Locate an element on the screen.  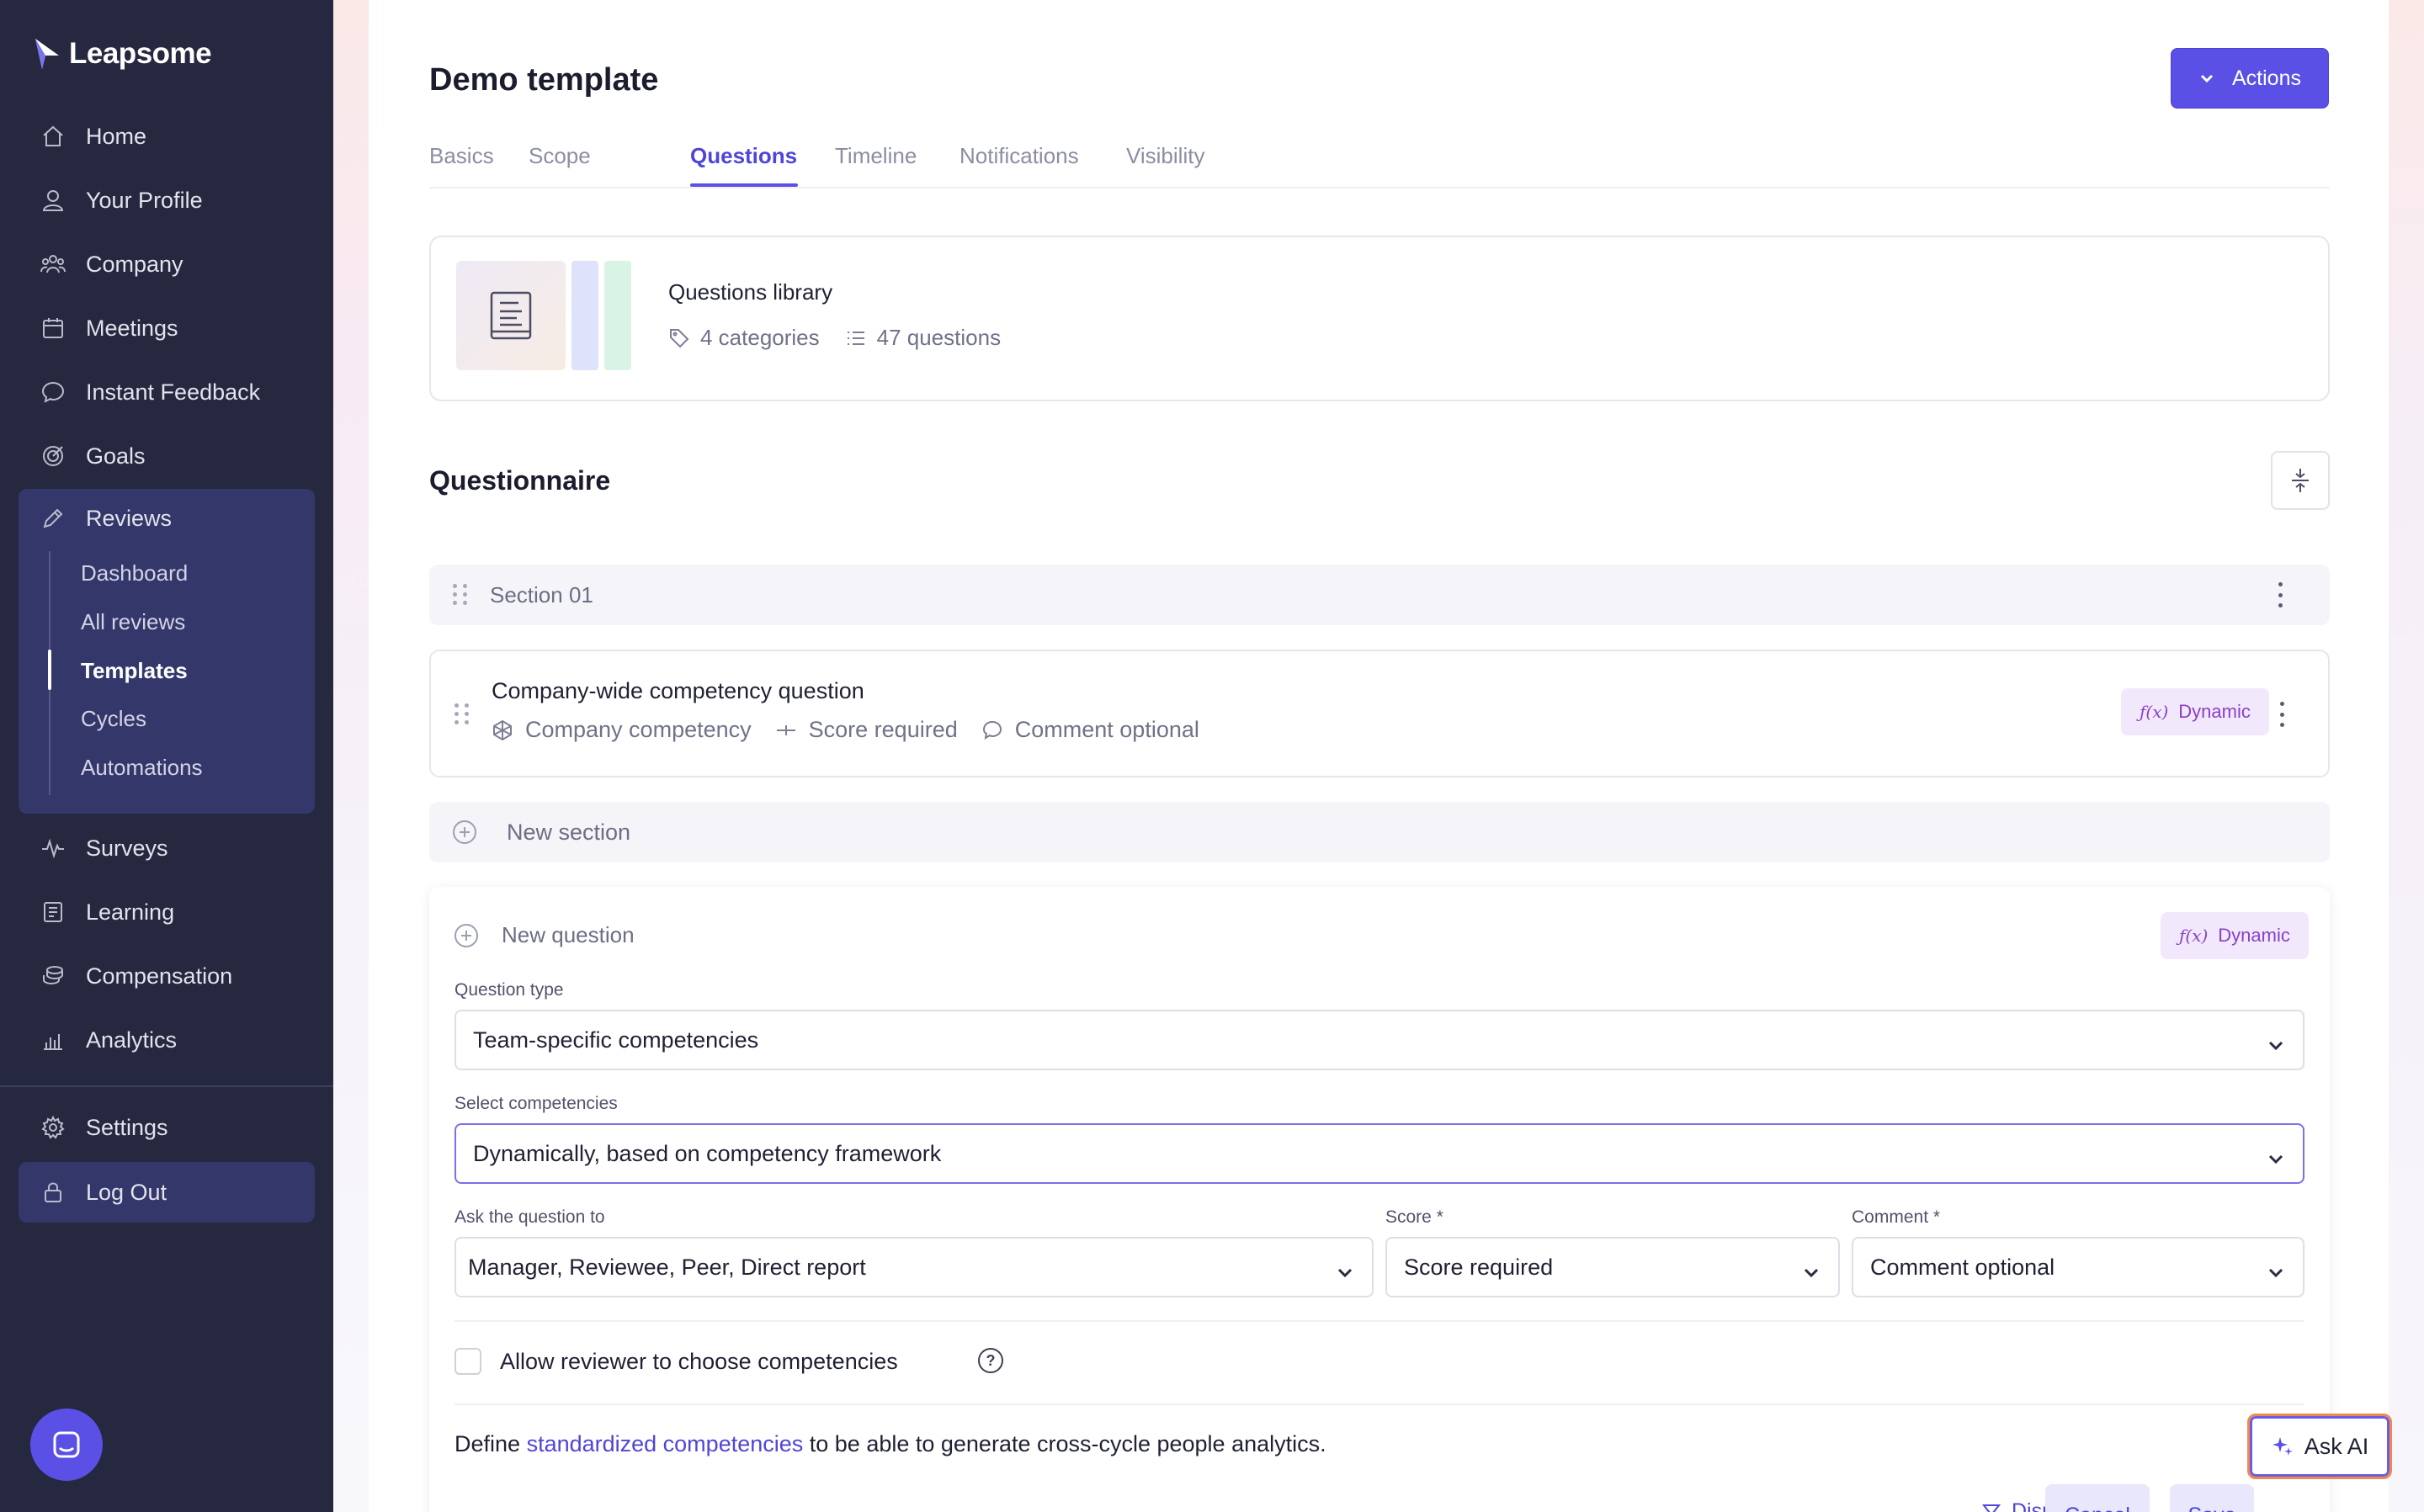
score-label: Score * is located at coordinates (1414, 1217).